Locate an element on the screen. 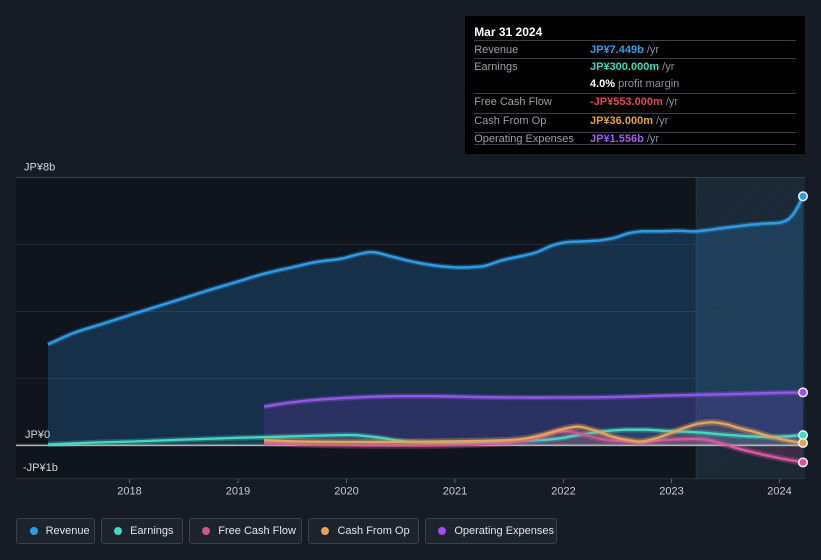 This screenshot has height=560, width=821. svg-text: 2021 is located at coordinates (455, 492).